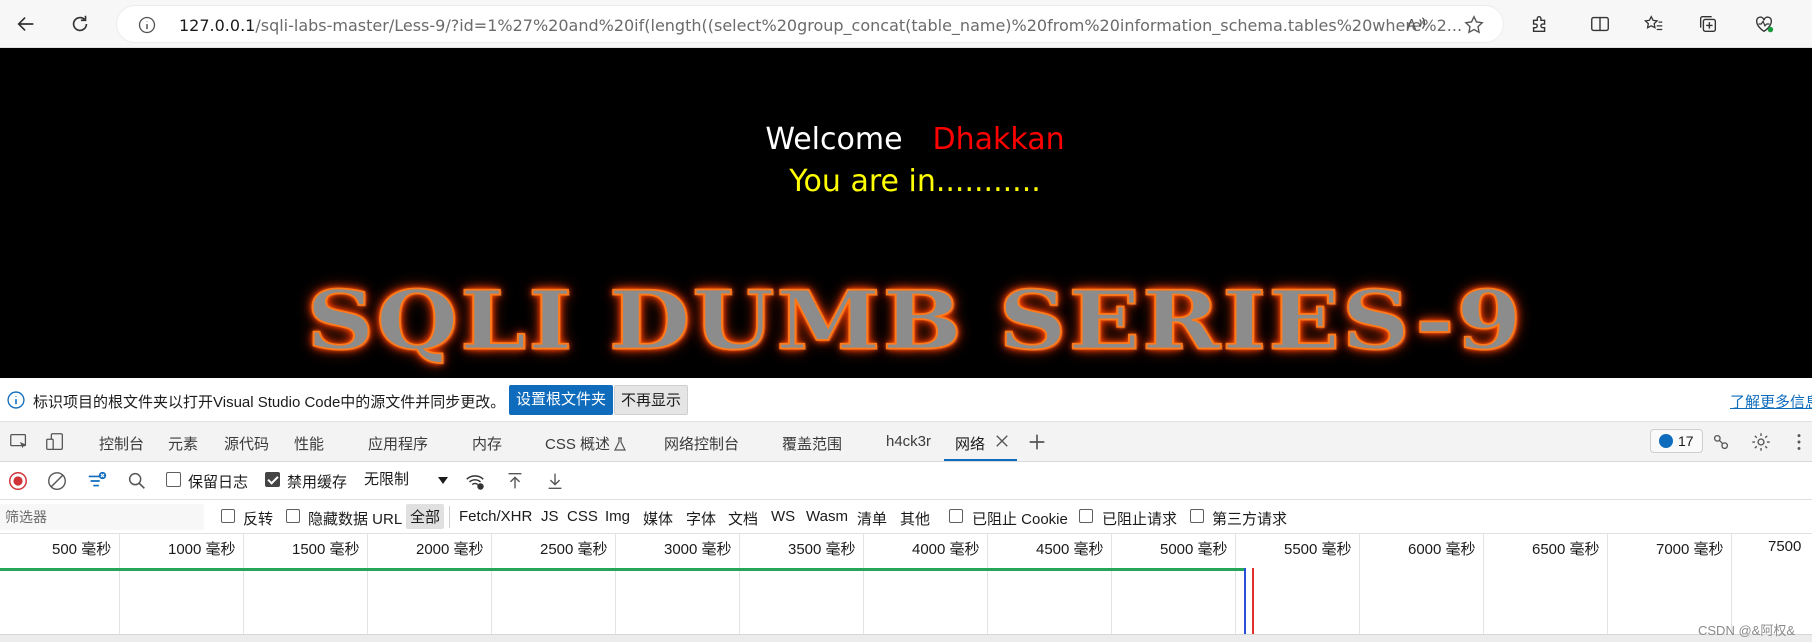 Image resolution: width=1812 pixels, height=642 pixels. Describe the element at coordinates (827, 516) in the screenshot. I see `type-filter-wasm: Wasm` at that location.